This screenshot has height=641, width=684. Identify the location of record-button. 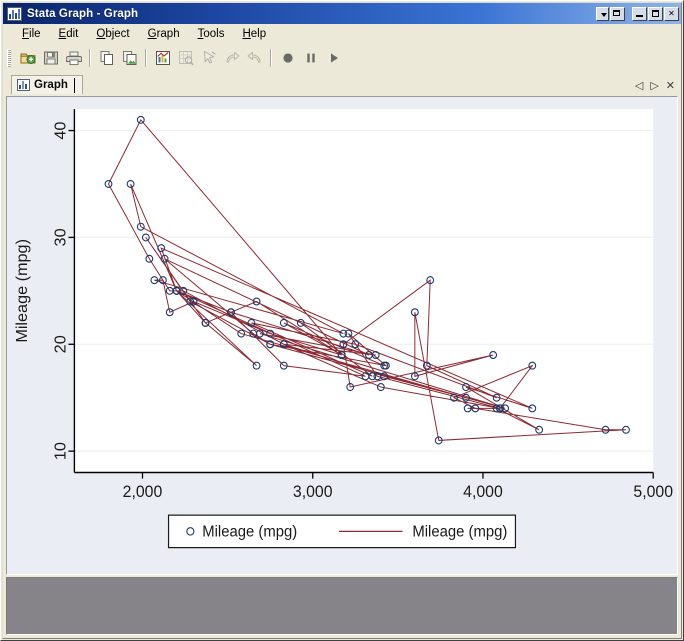
(287, 58).